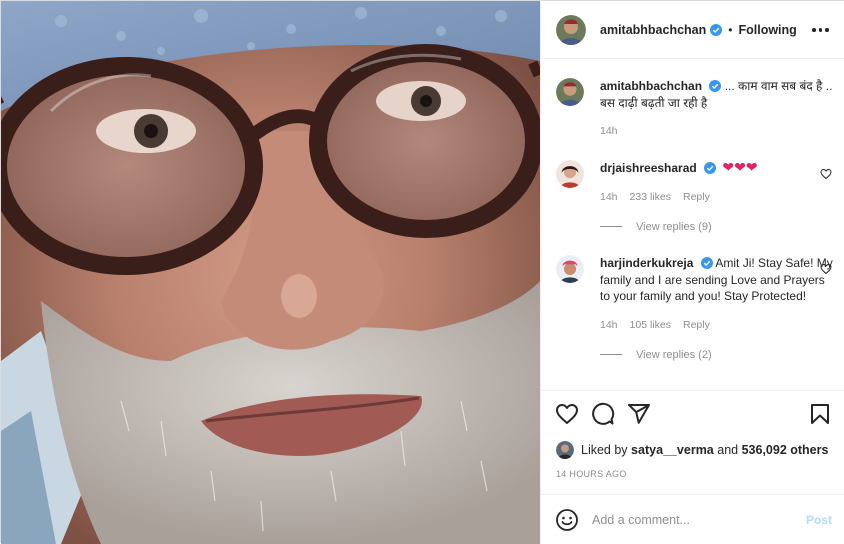 This screenshot has height=544, width=844. I want to click on author-username: amitabhbachchan, so click(653, 30).